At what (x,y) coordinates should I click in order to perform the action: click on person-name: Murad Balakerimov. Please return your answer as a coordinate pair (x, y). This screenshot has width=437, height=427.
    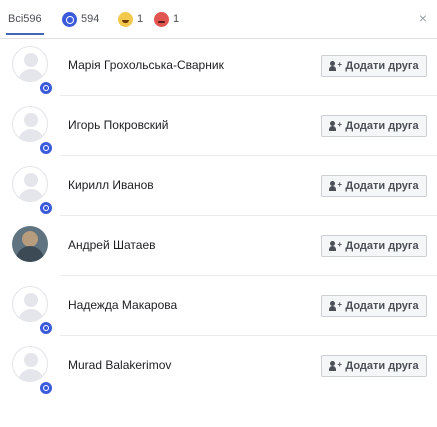
    Looking at the image, I should click on (119, 365).